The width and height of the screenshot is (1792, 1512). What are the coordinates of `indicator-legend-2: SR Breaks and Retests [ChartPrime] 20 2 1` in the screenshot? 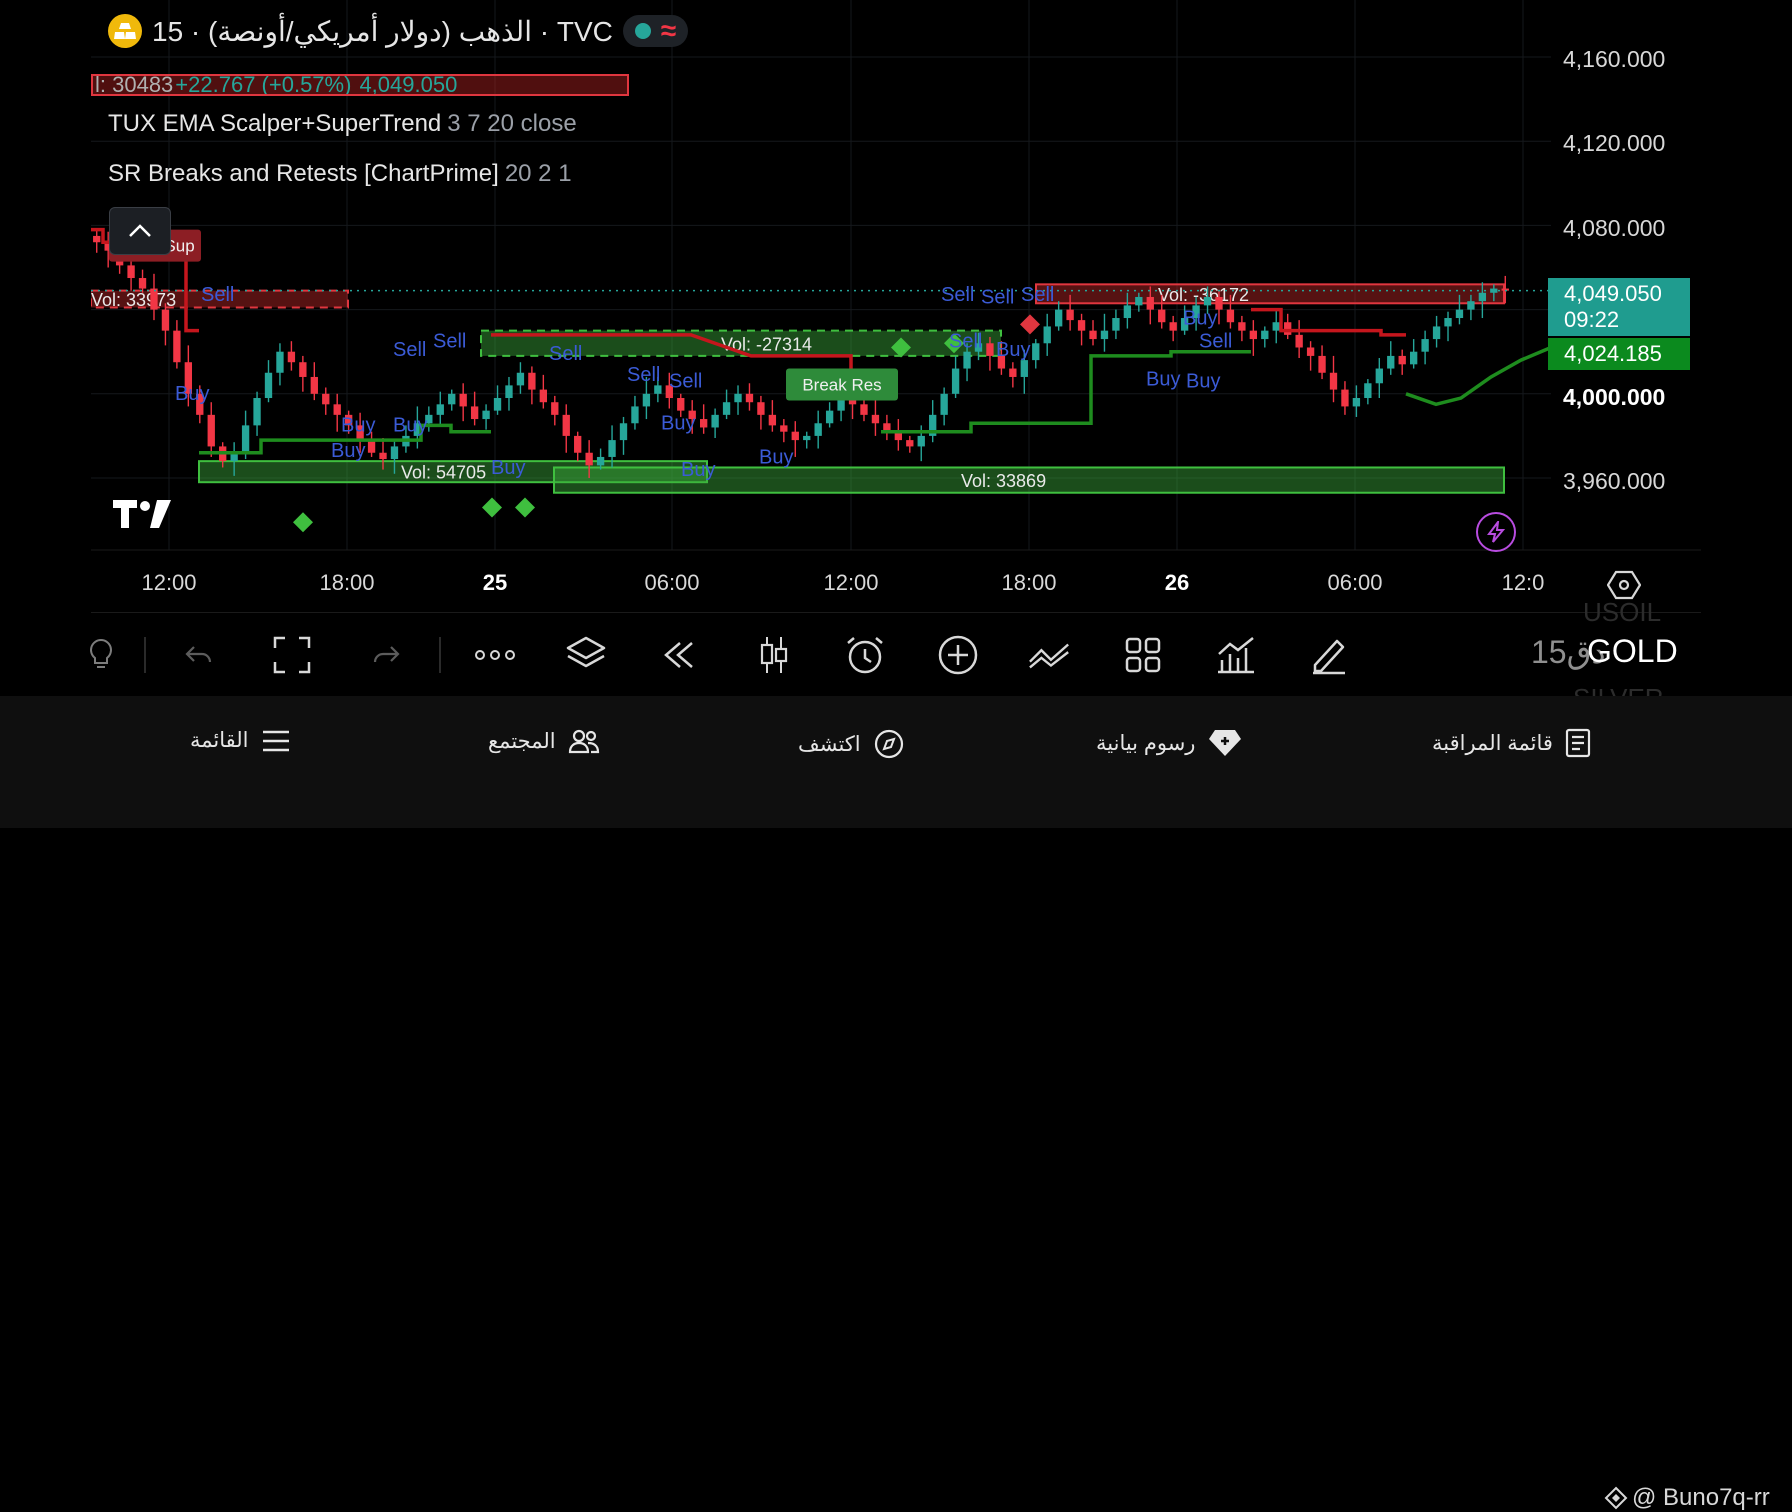 It's located at (340, 174).